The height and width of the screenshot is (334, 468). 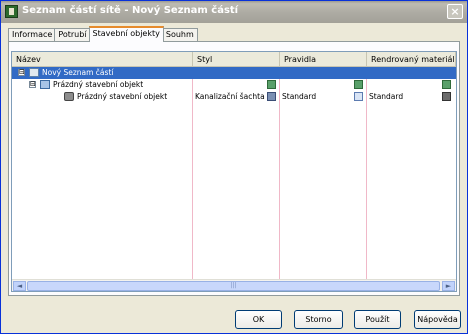 I want to click on row-style: Kanalizační šachta, so click(x=230, y=97).